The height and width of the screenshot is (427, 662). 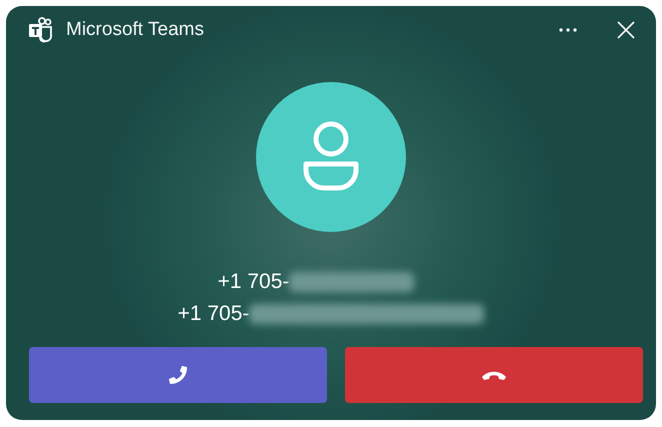 I want to click on teams-logo-icon, so click(x=41, y=30).